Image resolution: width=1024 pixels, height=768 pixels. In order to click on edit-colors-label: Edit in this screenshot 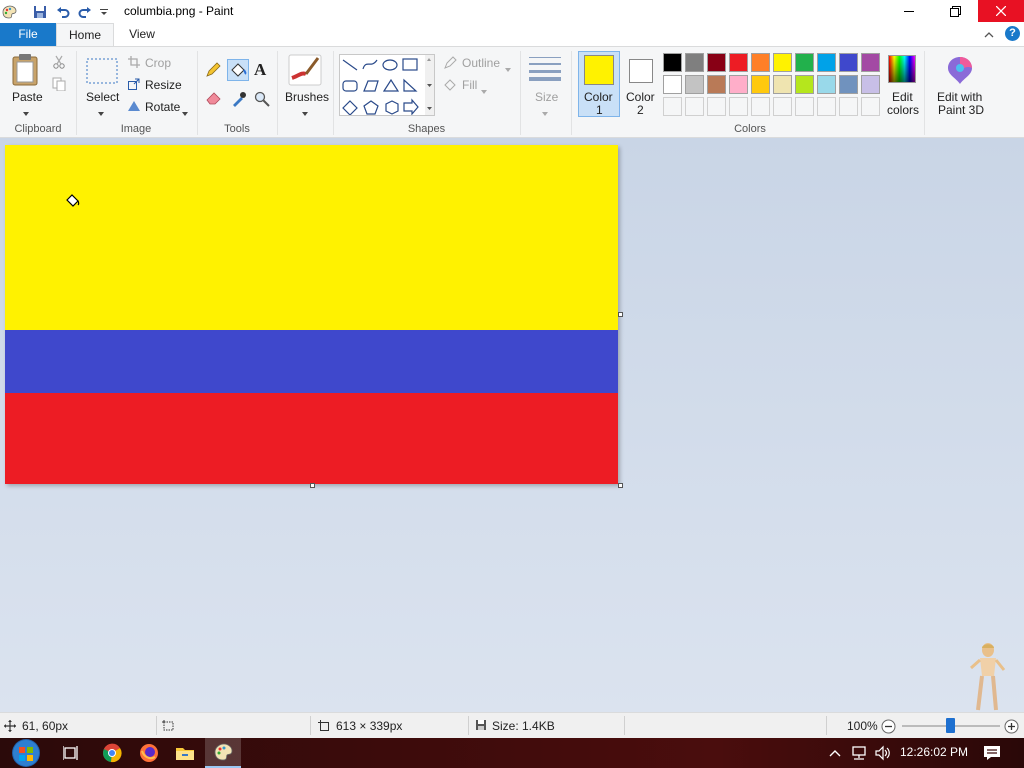, I will do `click(902, 97)`.